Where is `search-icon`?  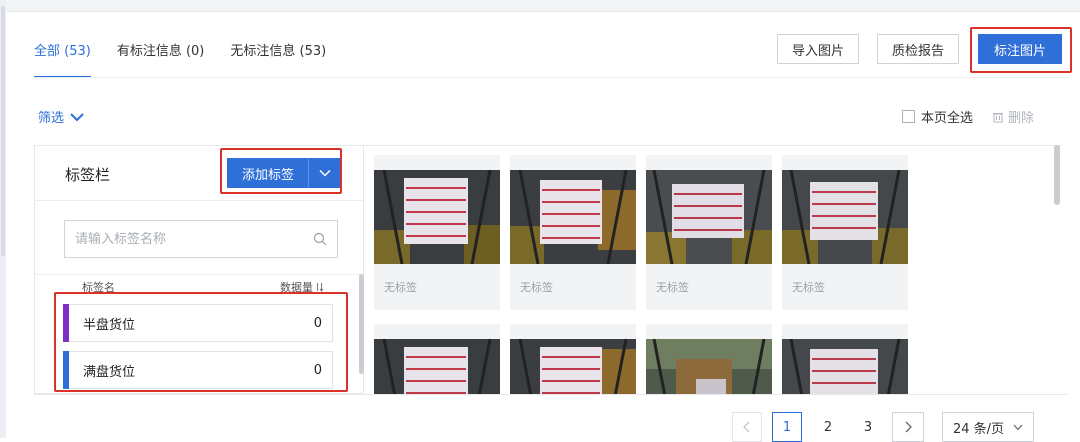
search-icon is located at coordinates (320, 239).